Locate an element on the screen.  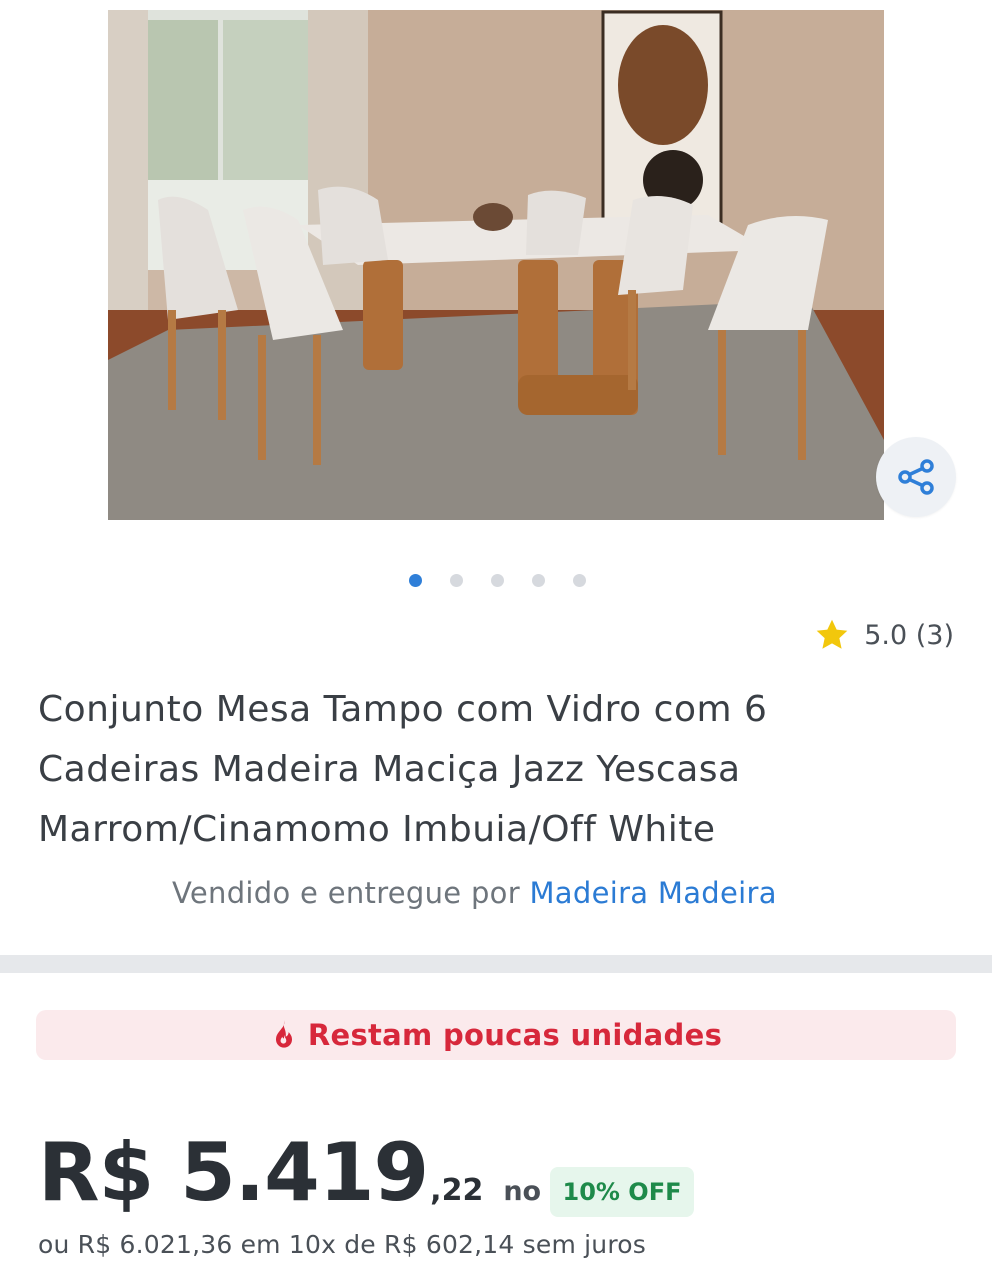
seller-info: Vendido e entregue por Madeira Madeira is located at coordinates (474, 893).